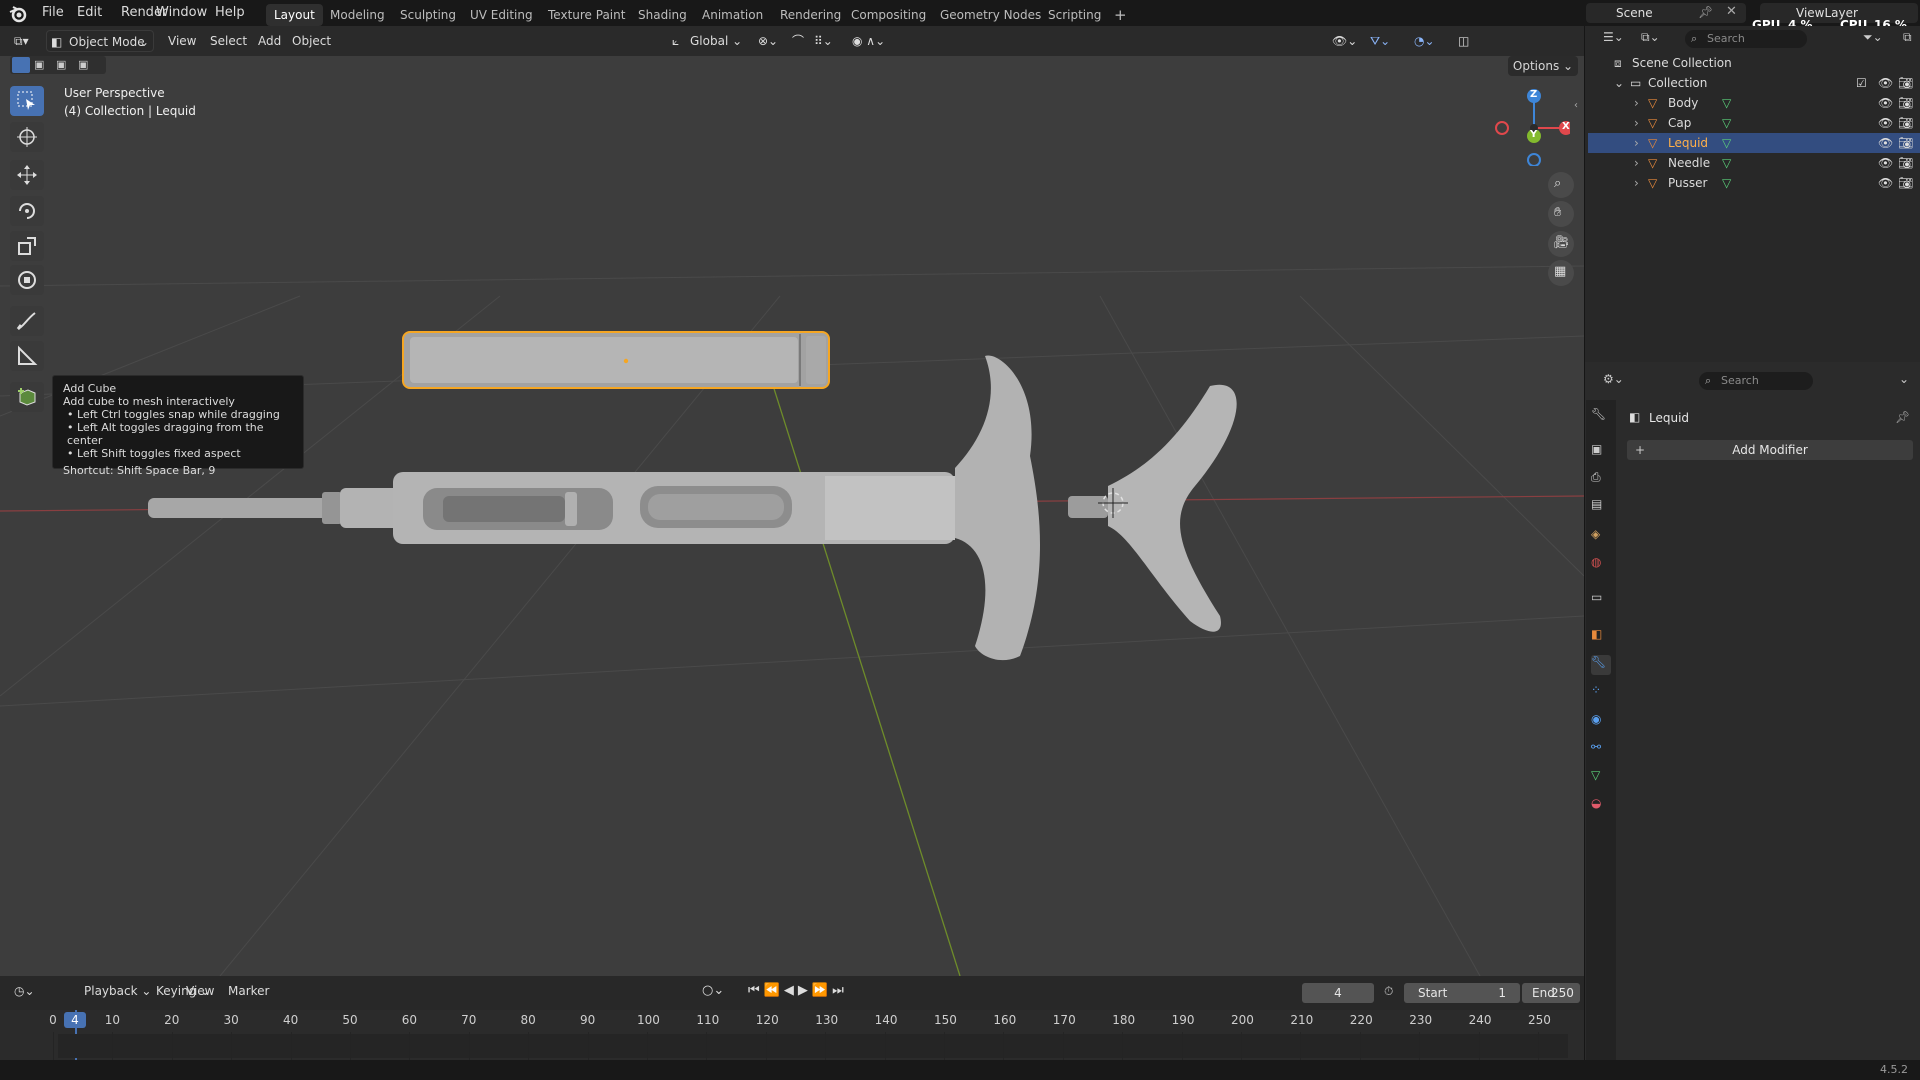 The width and height of the screenshot is (1920, 1080). Describe the element at coordinates (1907, 37) in the screenshot. I see `new-collection-icon: ⧉` at that location.